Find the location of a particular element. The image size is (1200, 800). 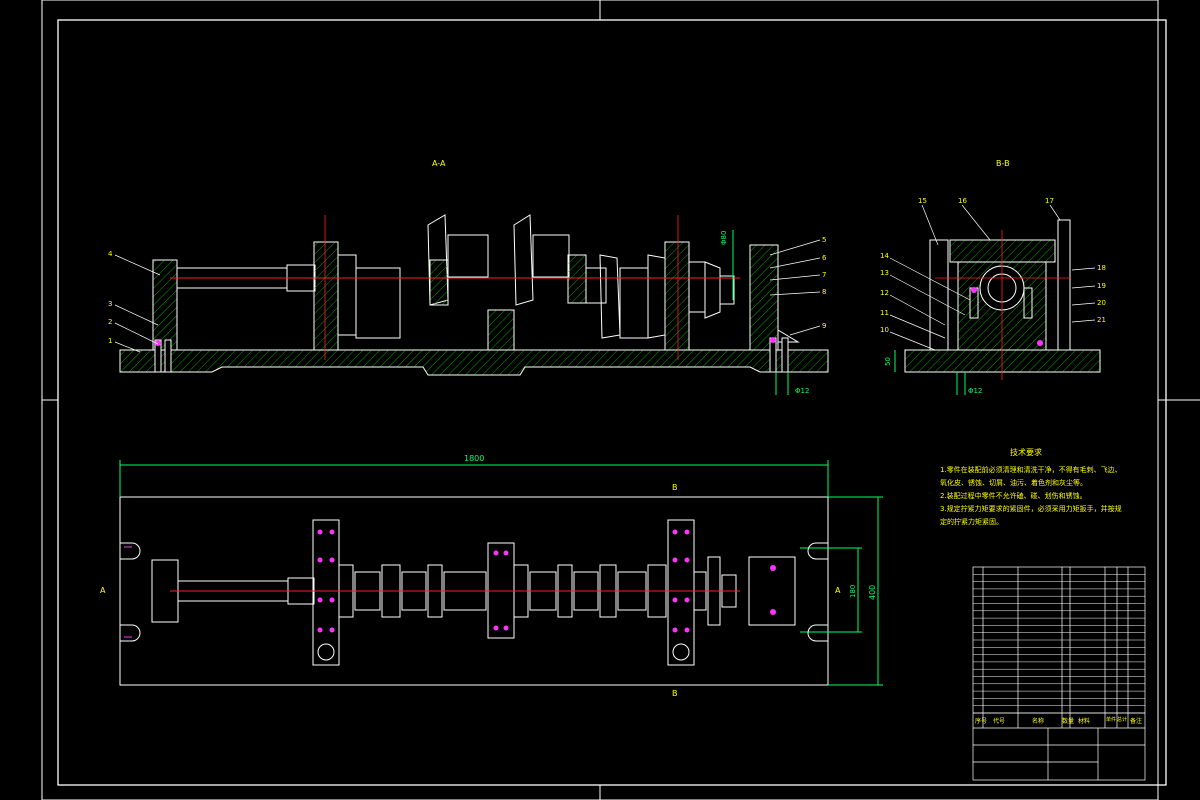

right-fixture is located at coordinates (764, 297).